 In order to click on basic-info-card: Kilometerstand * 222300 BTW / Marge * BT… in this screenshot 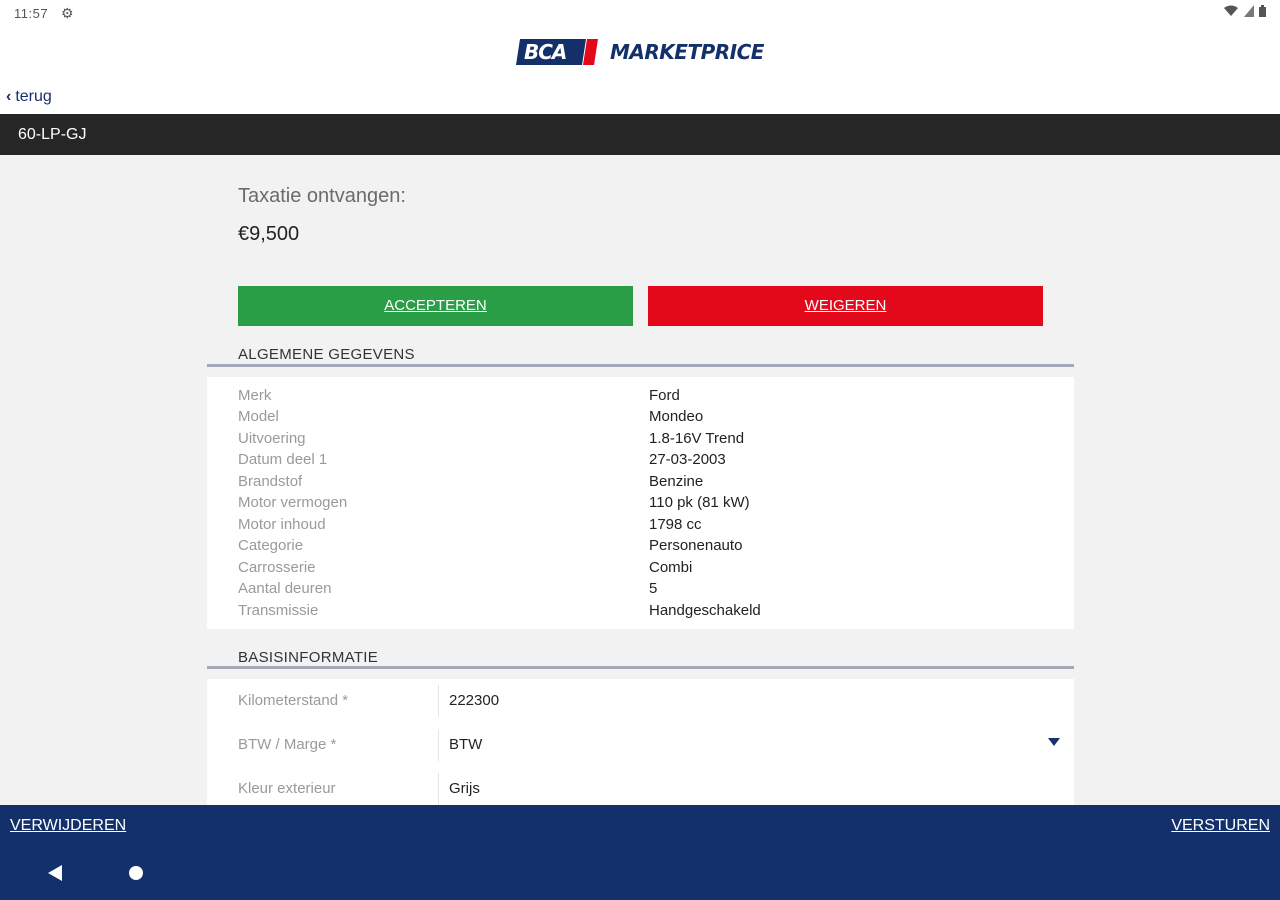, I will do `click(640, 742)`.